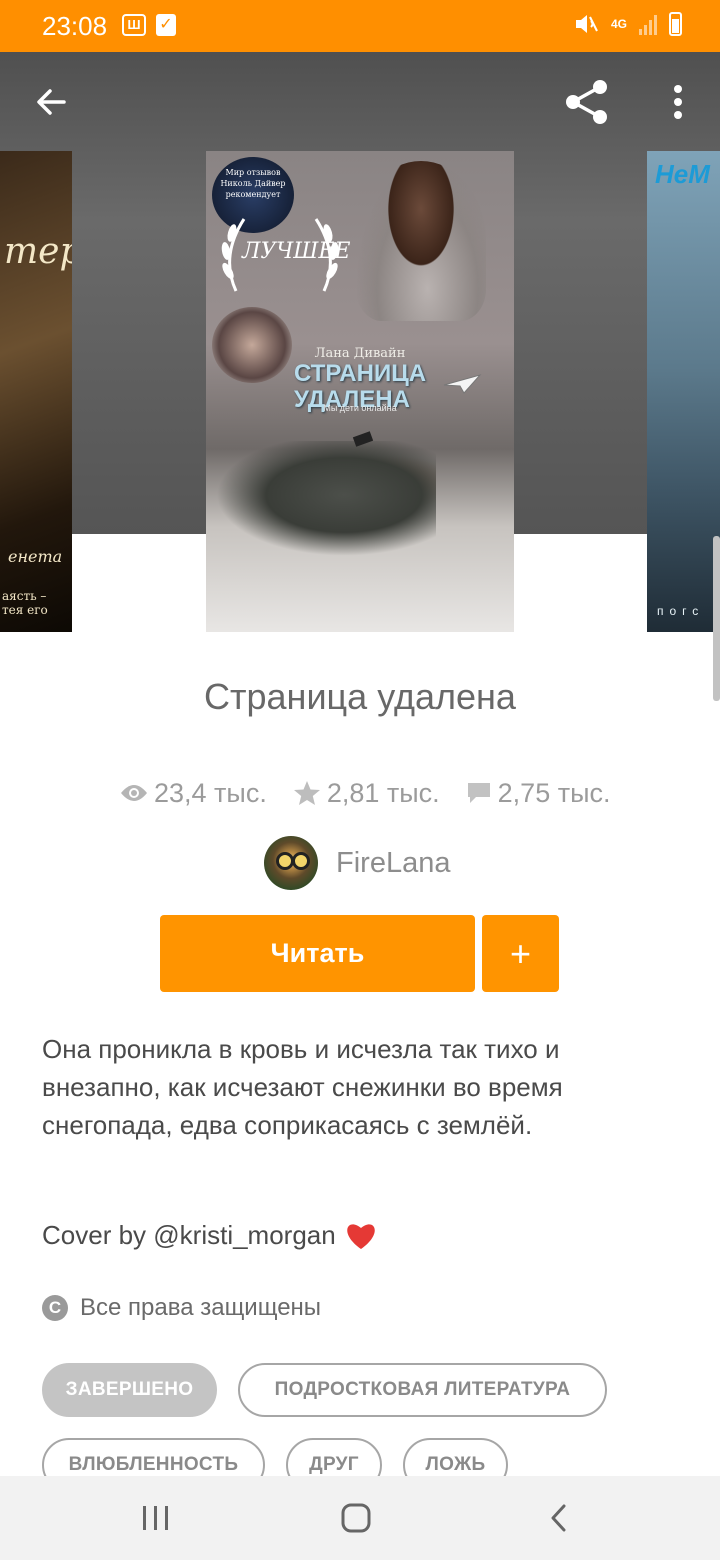  Describe the element at coordinates (681, 611) in the screenshot. I see `cover-text: погс` at that location.